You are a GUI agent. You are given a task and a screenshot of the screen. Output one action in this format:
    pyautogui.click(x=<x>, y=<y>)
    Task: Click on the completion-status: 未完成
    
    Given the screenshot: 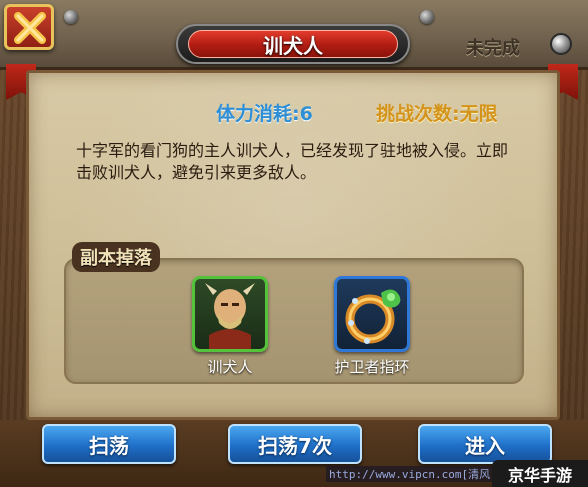 What is the action you would take?
    pyautogui.click(x=493, y=48)
    